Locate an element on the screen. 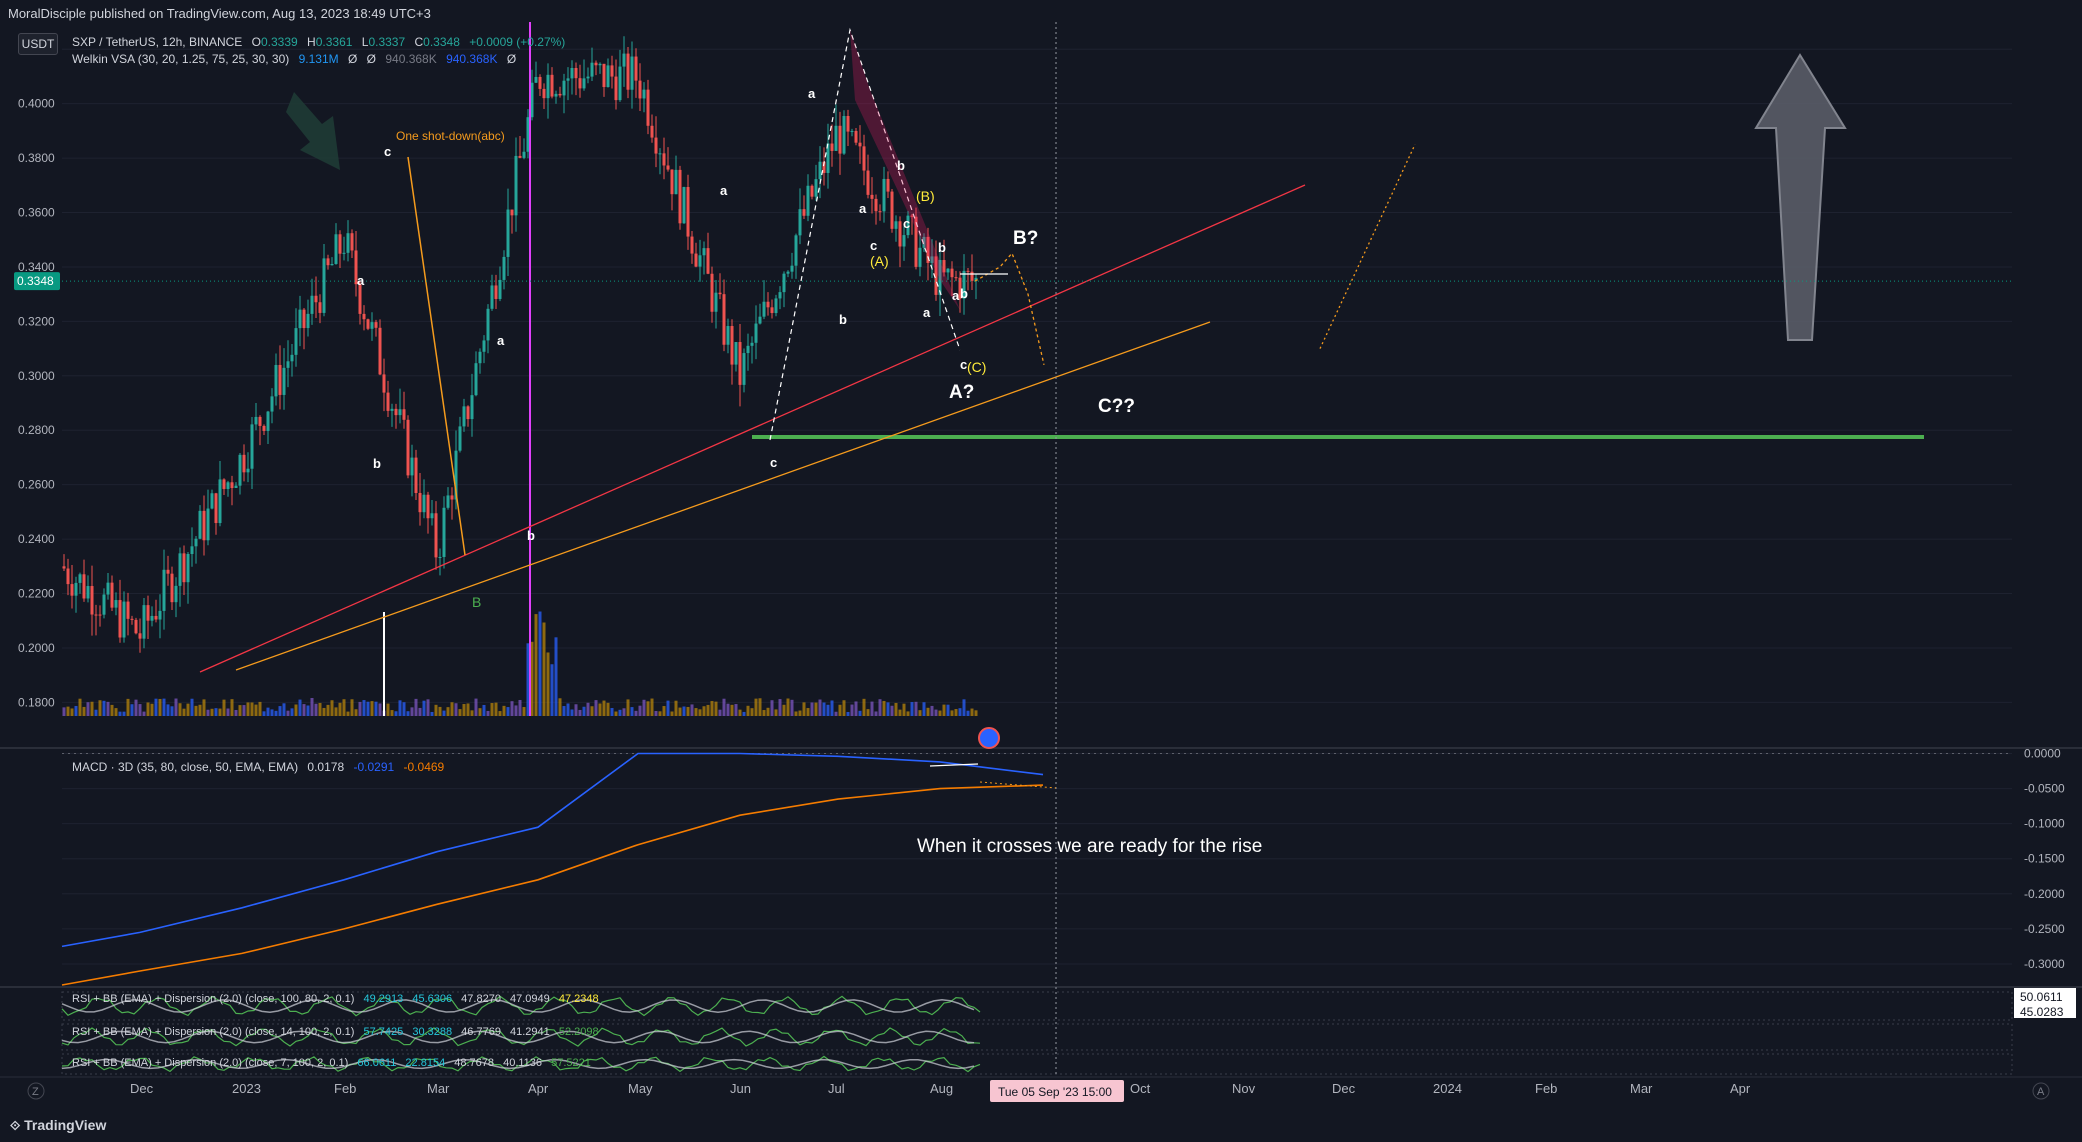 This screenshot has height=1142, width=2082. time-tick-label: Jun is located at coordinates (740, 1088).